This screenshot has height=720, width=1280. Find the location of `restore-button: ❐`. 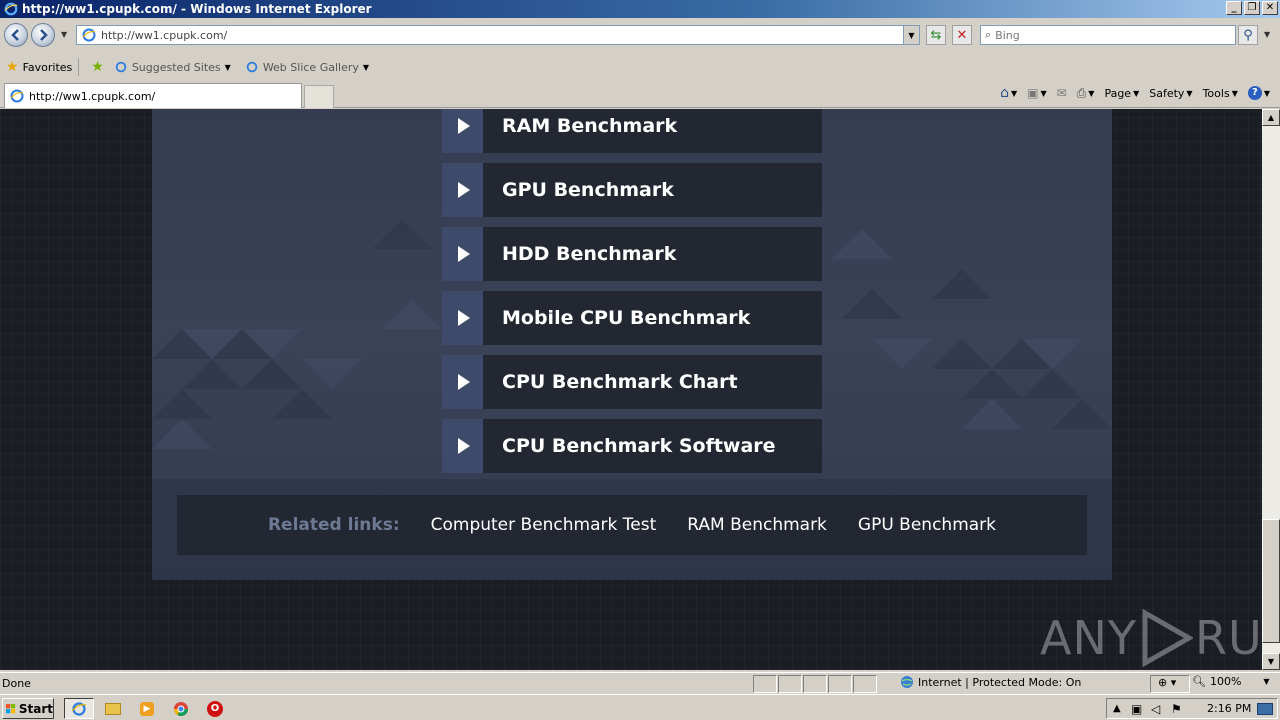

restore-button: ❐ is located at coordinates (1252, 8).